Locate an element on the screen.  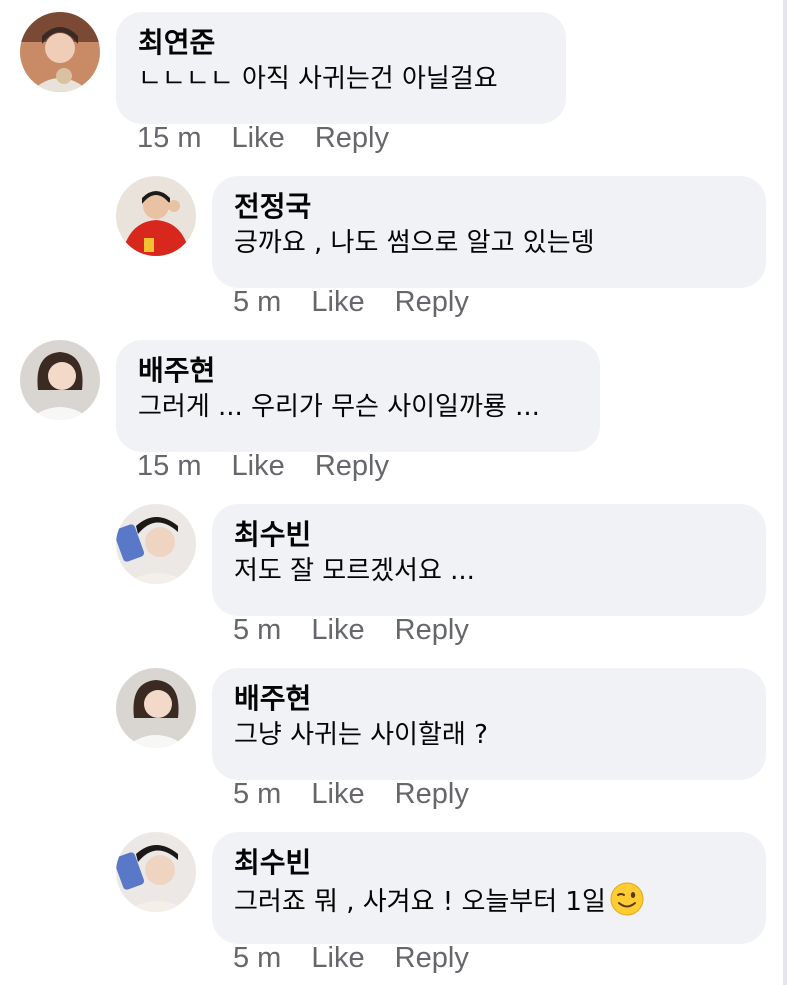
comment-bubble: 최연준 ㄴㄴㄴㄴ 아직 사귀는건 아닐걸요 is located at coordinates (341, 68).